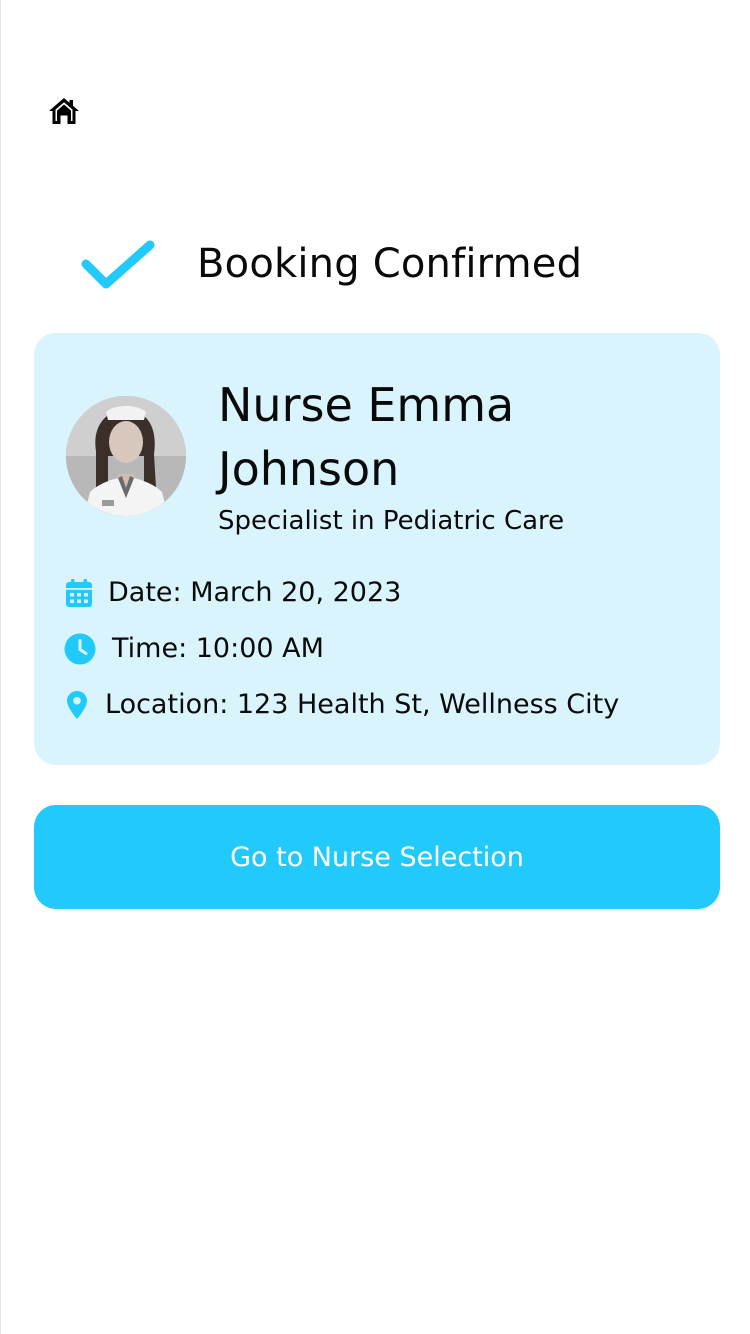  Describe the element at coordinates (391, 521) in the screenshot. I see `nurse-specialty: Specialist in Pediatric Care` at that location.